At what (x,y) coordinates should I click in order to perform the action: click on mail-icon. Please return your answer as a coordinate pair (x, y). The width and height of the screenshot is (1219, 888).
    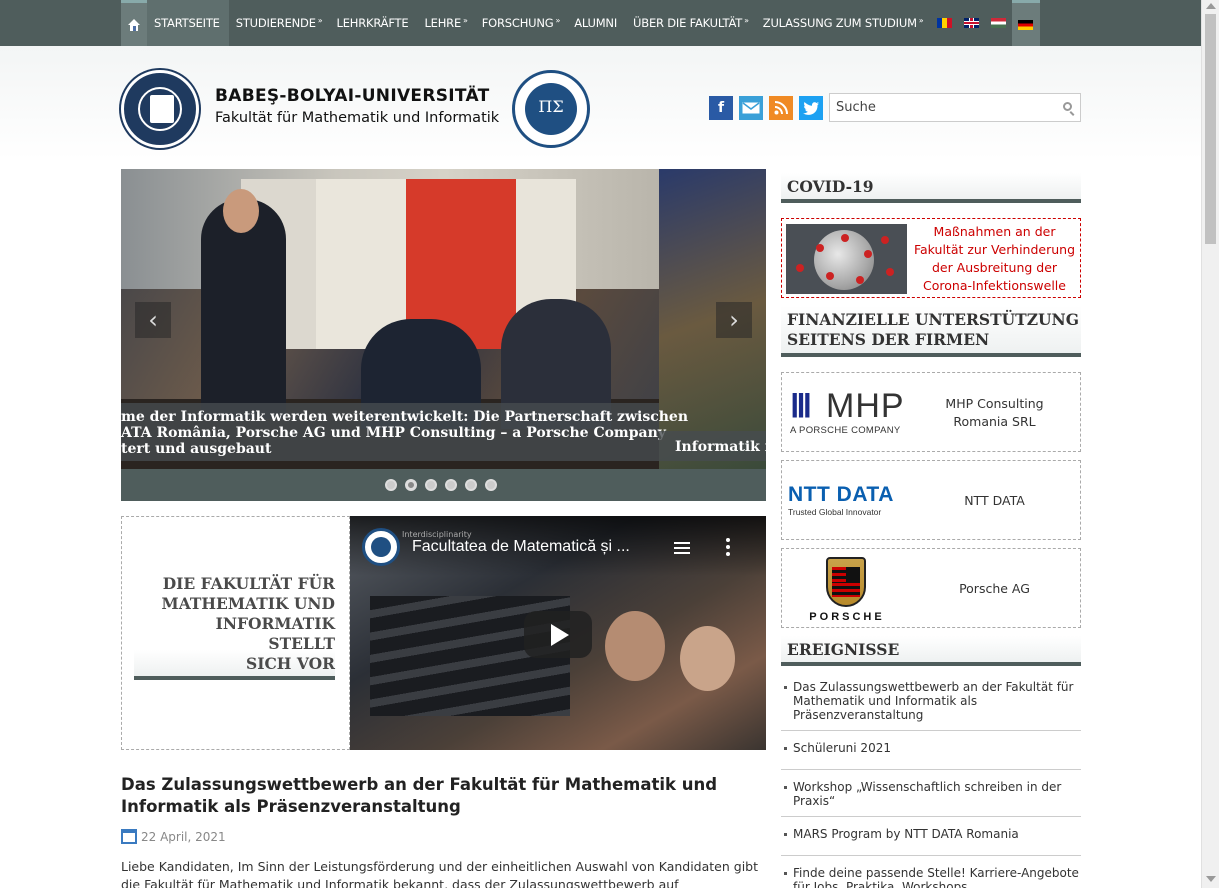
    Looking at the image, I should click on (751, 108).